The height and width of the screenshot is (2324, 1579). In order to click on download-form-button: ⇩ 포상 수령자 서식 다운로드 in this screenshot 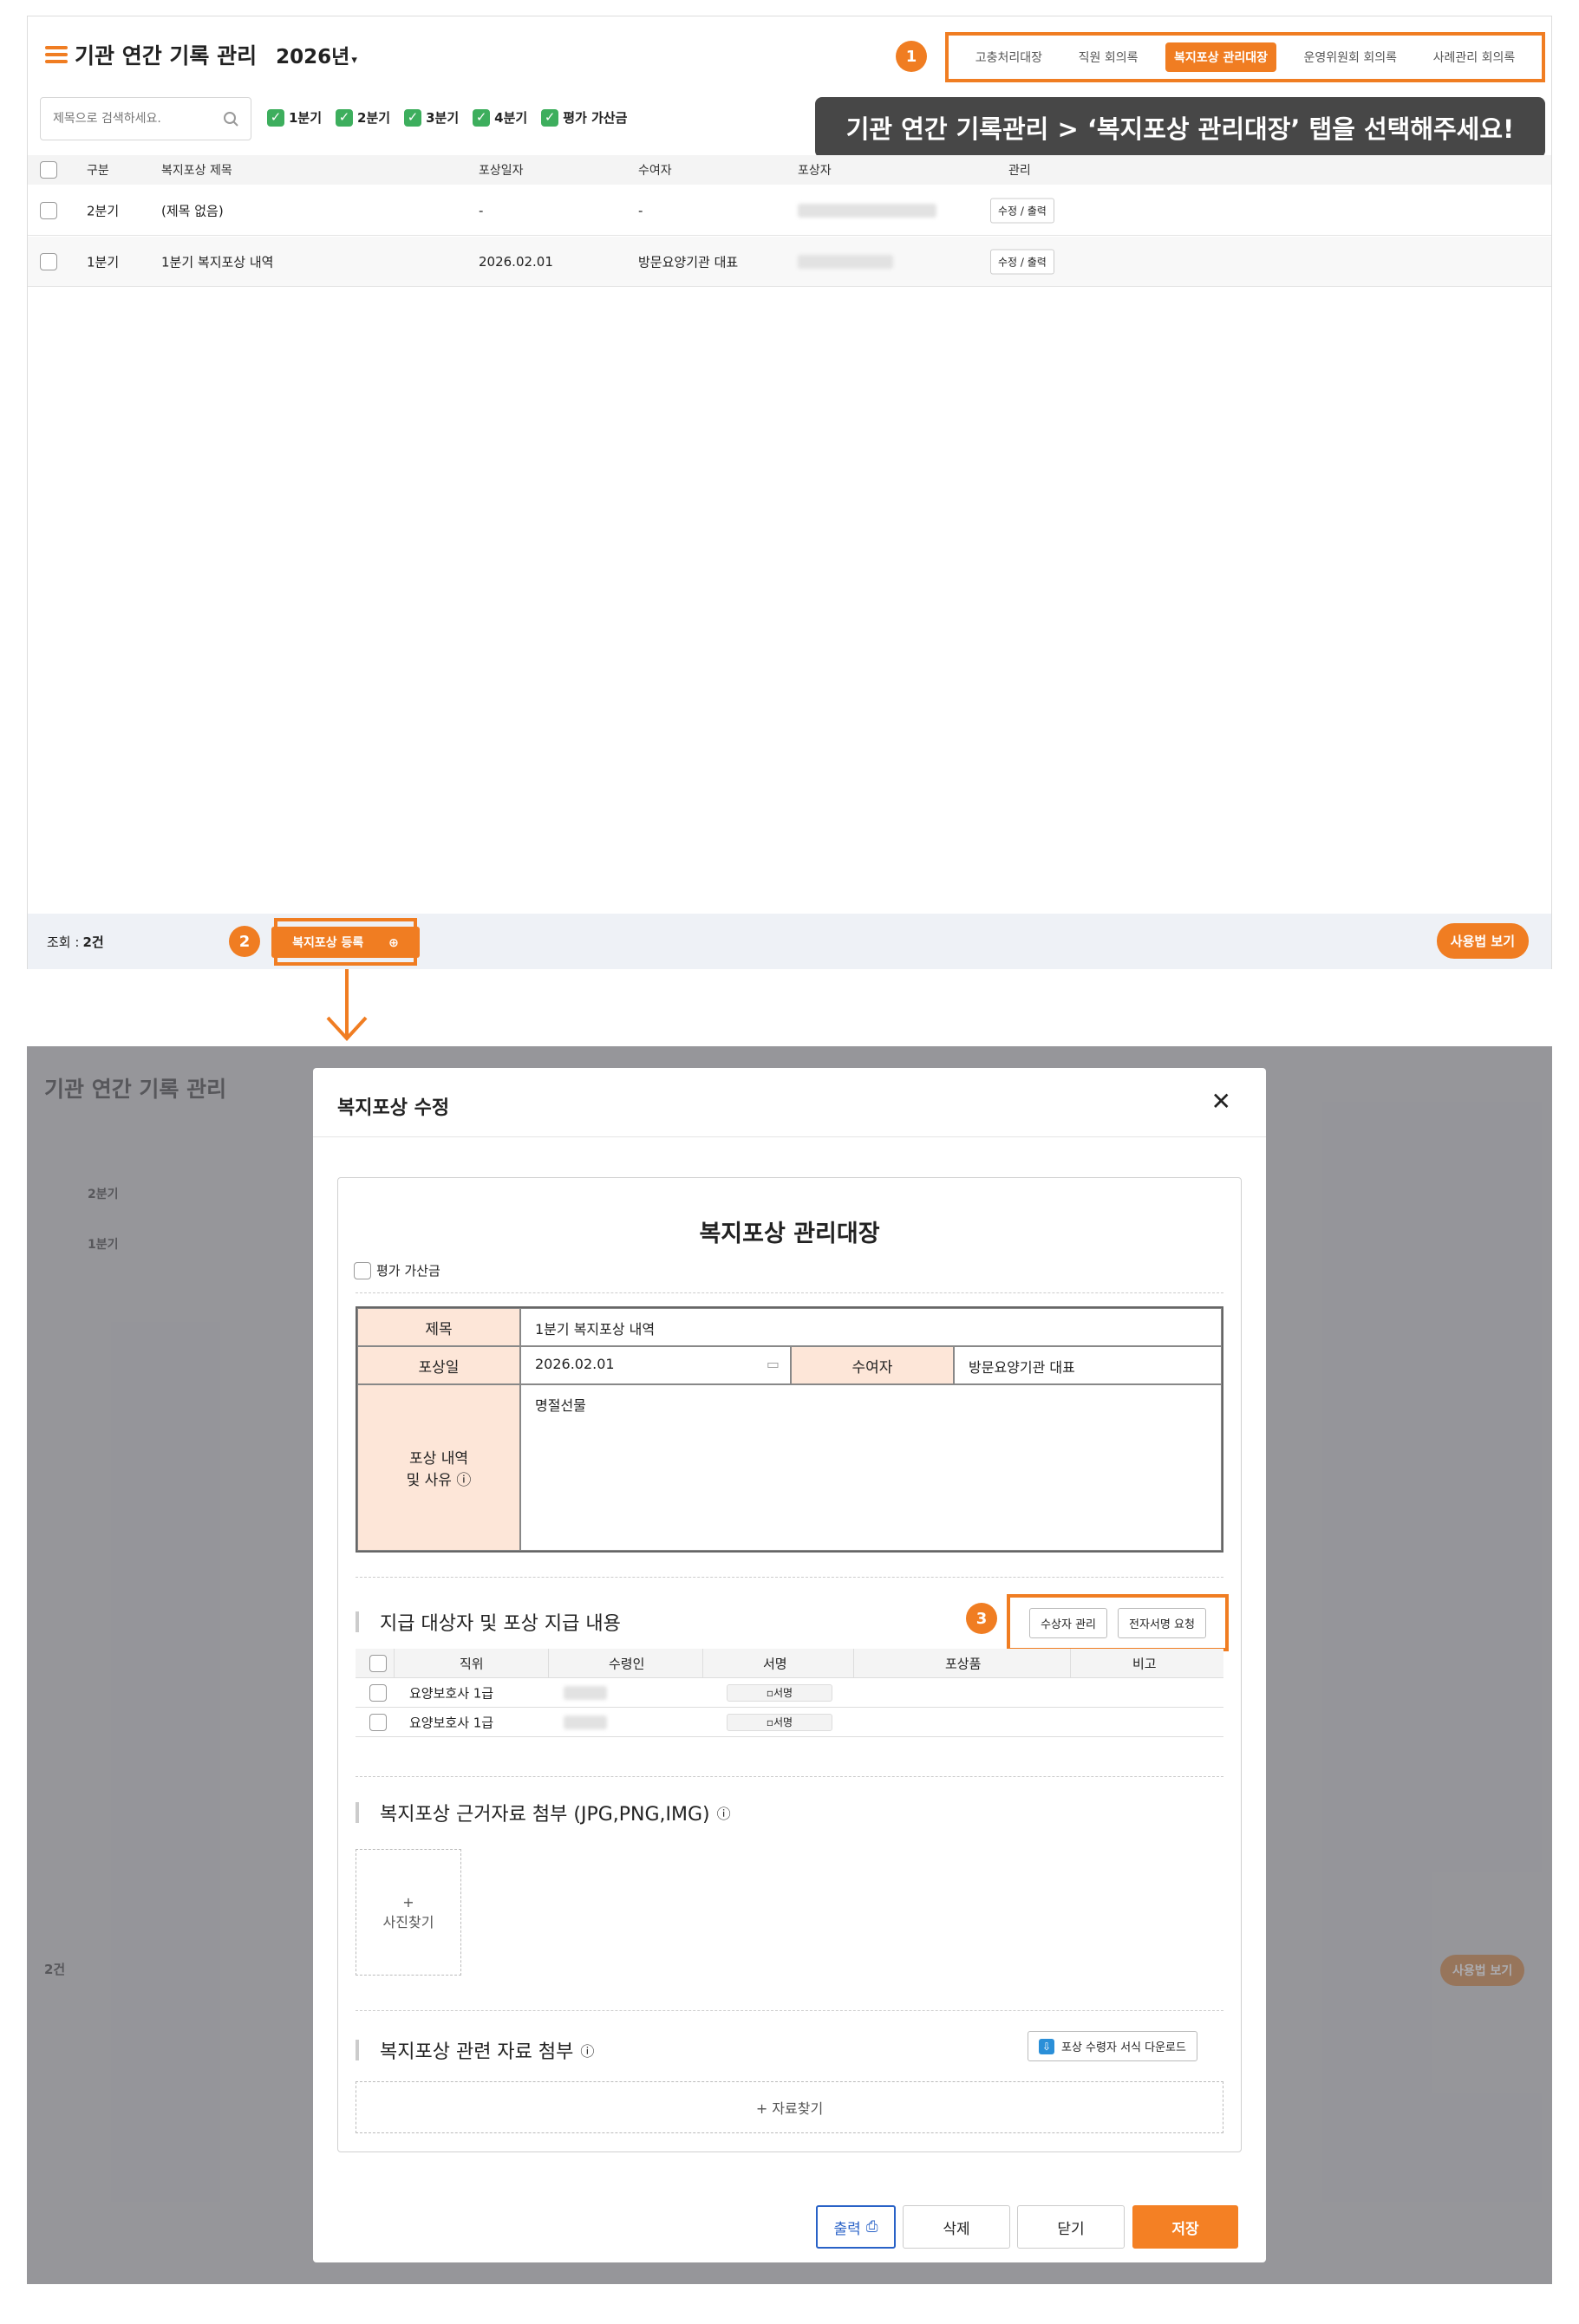, I will do `click(1112, 2046)`.